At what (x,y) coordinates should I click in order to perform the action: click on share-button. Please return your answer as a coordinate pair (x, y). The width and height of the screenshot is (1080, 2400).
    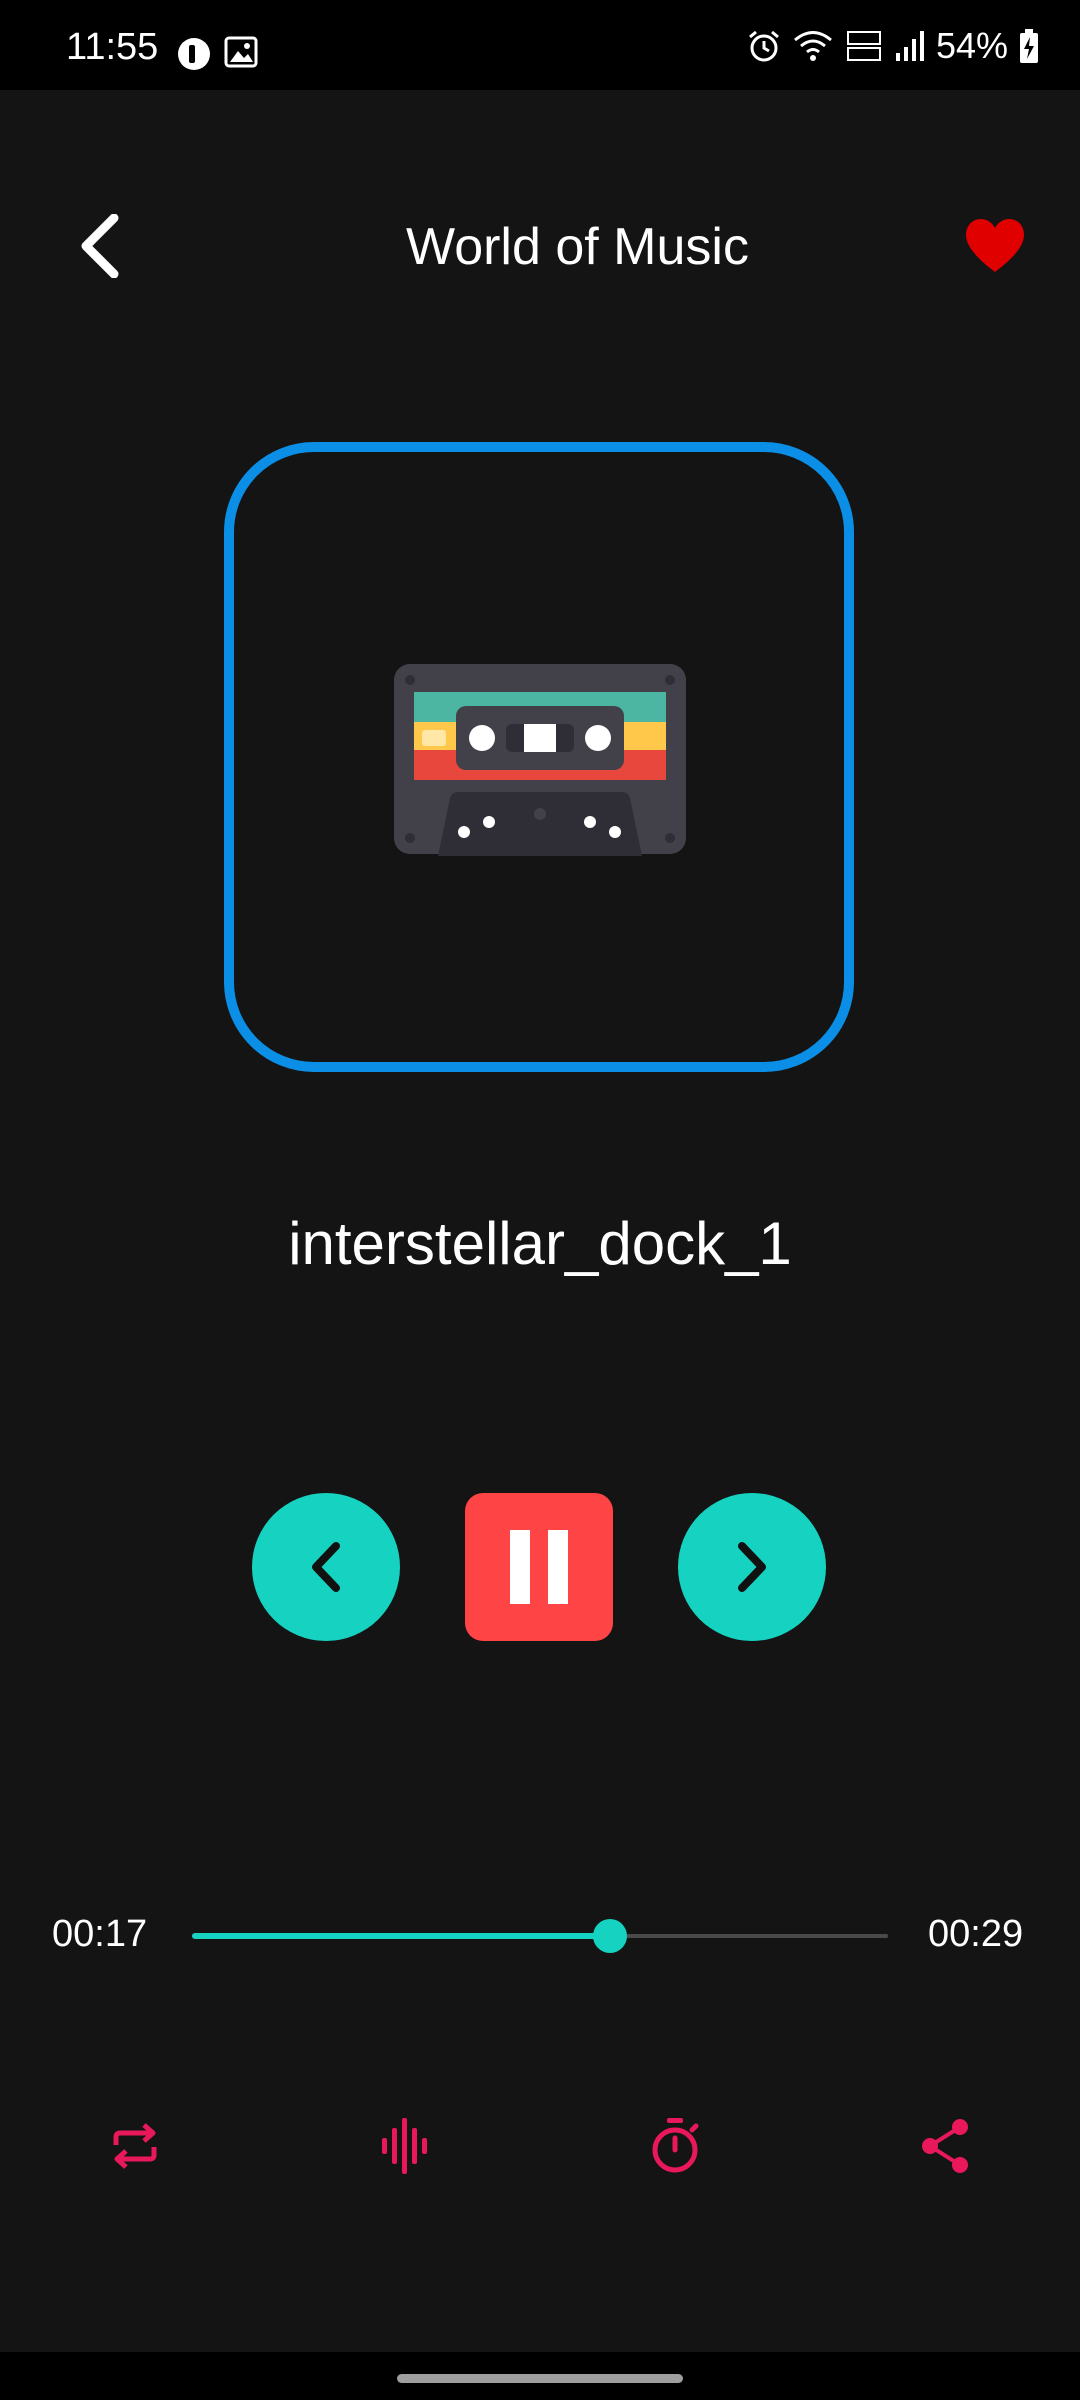
    Looking at the image, I should click on (945, 2146).